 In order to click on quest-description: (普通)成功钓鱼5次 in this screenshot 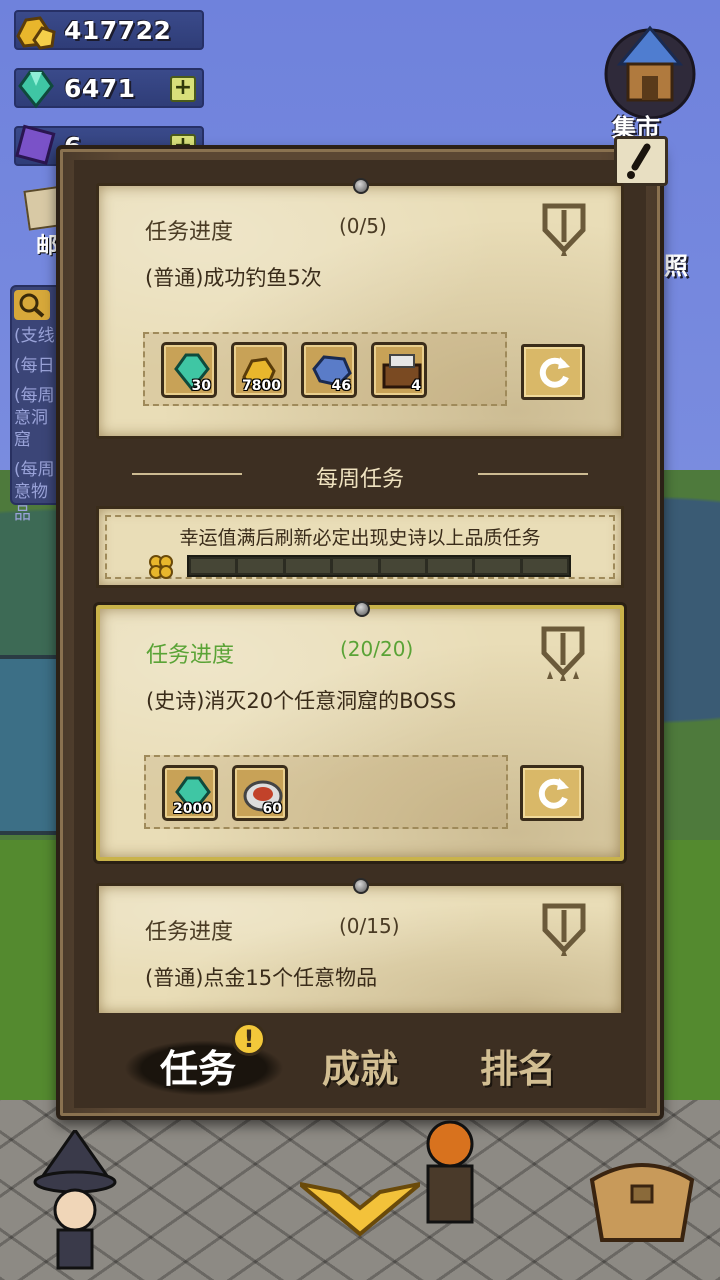, I will do `click(233, 278)`.